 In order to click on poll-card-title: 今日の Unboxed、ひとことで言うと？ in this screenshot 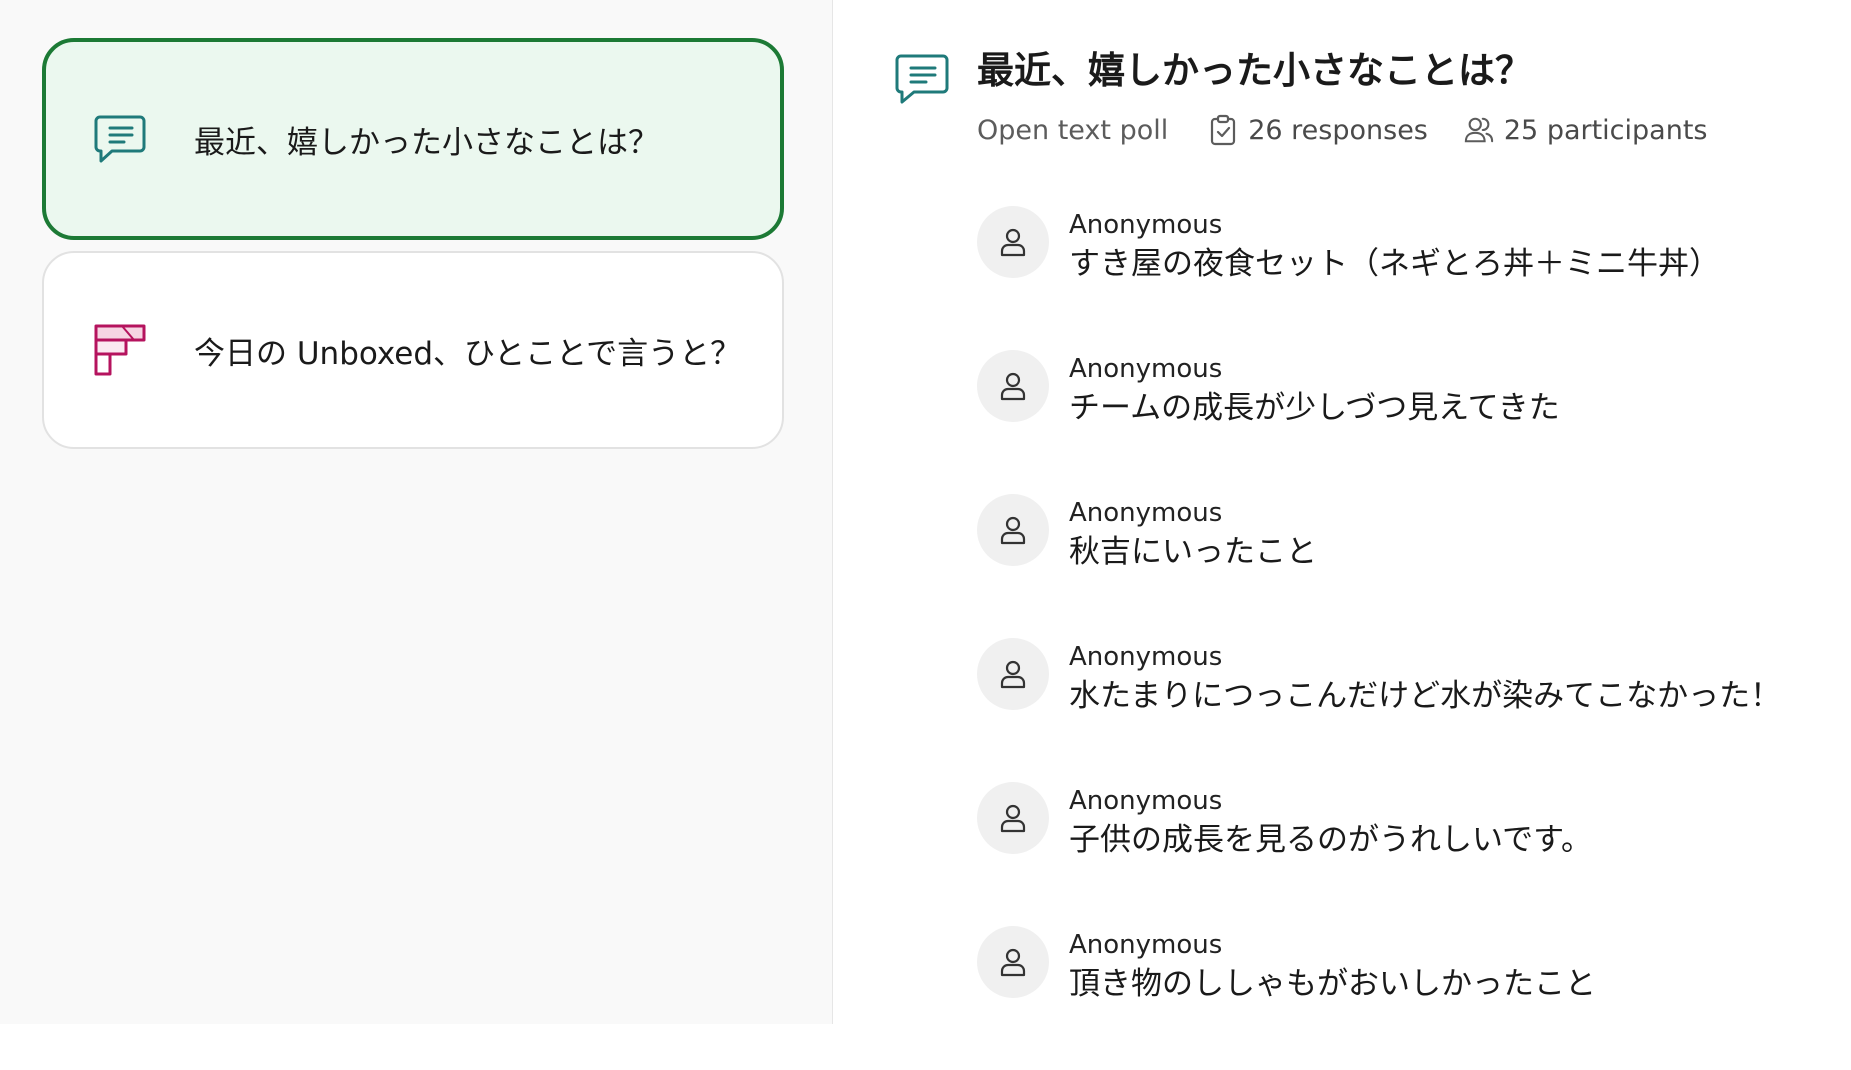, I will do `click(468, 353)`.